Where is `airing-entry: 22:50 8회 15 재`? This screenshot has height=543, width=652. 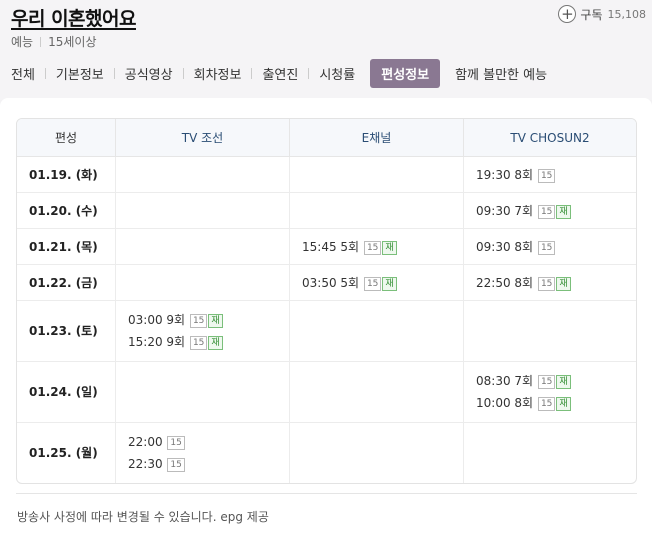 airing-entry: 22:50 8회 15 재 is located at coordinates (550, 283).